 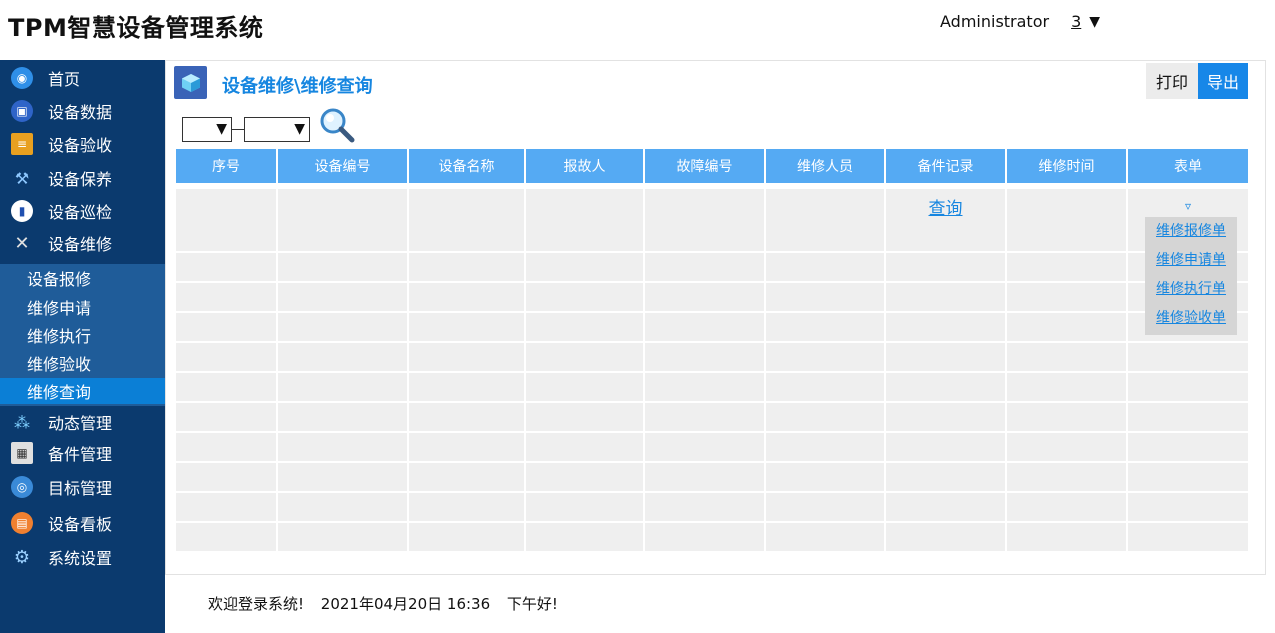 I want to click on sidebar-item-acceptance: ≡ 设备验收, so click(x=82, y=144).